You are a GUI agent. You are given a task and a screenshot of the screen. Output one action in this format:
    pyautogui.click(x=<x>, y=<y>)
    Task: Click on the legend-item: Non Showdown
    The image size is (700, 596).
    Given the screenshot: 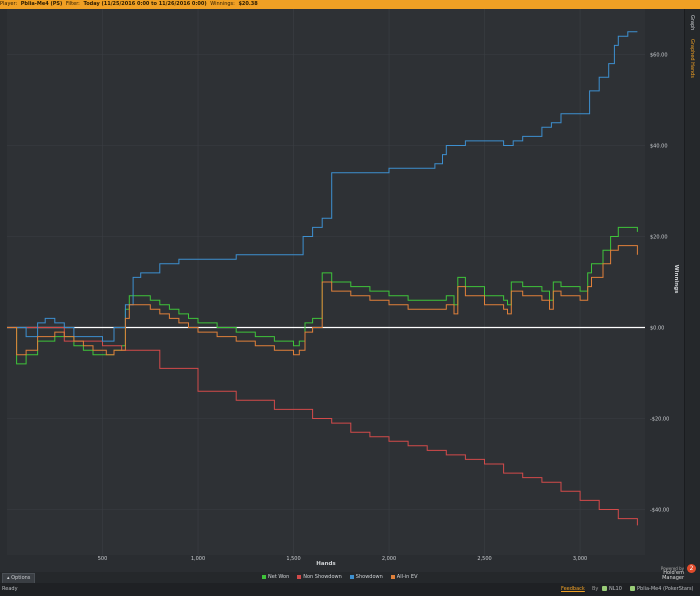 What is the action you would take?
    pyautogui.click(x=319, y=577)
    